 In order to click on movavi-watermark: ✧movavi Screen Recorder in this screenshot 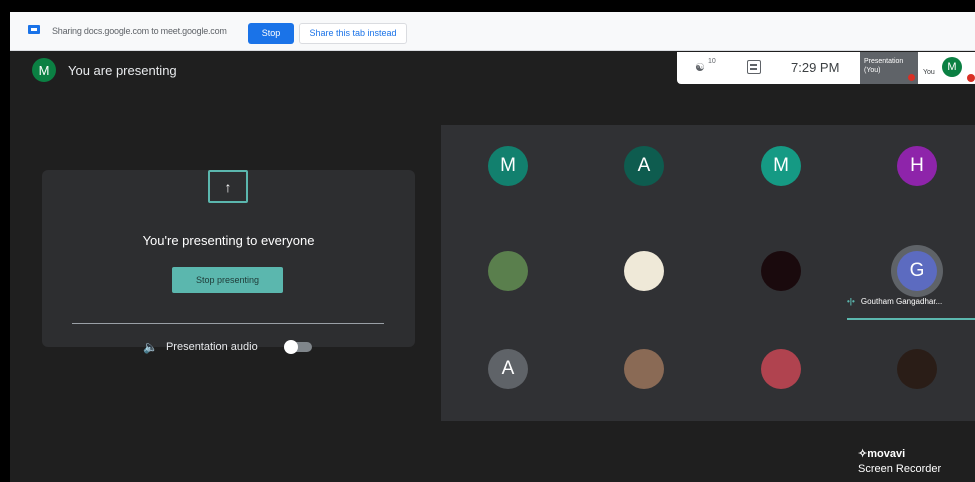, I will do `click(908, 462)`.